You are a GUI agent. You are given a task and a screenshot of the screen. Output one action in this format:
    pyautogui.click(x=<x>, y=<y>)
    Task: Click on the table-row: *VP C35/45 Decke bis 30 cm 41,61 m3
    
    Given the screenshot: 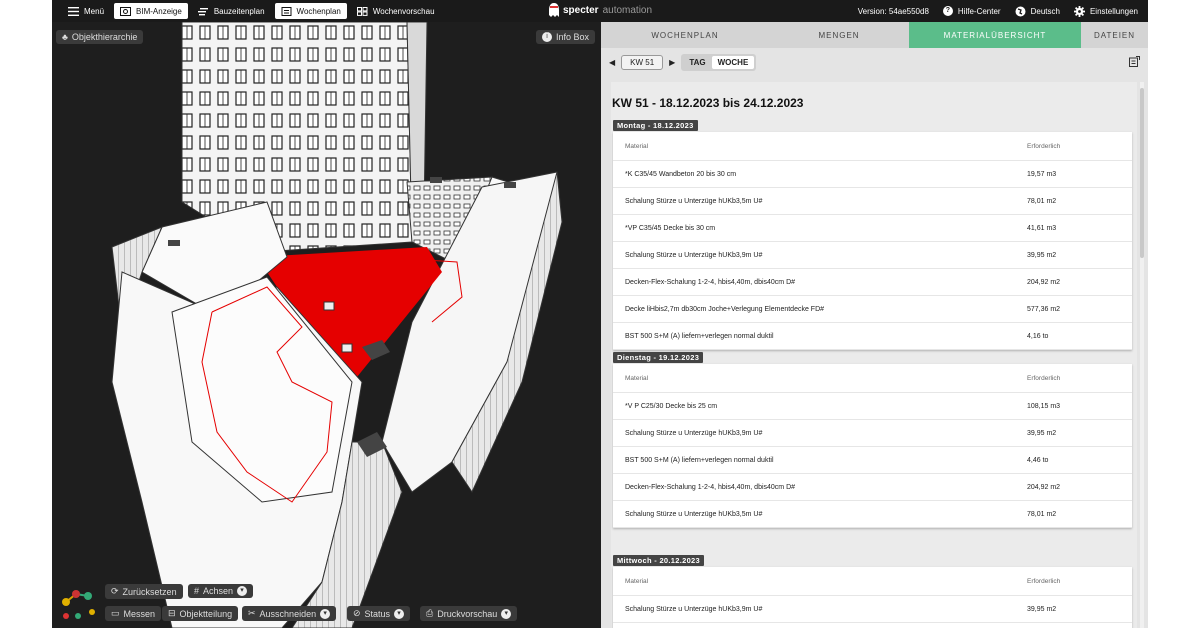 What is the action you would take?
    pyautogui.click(x=872, y=228)
    